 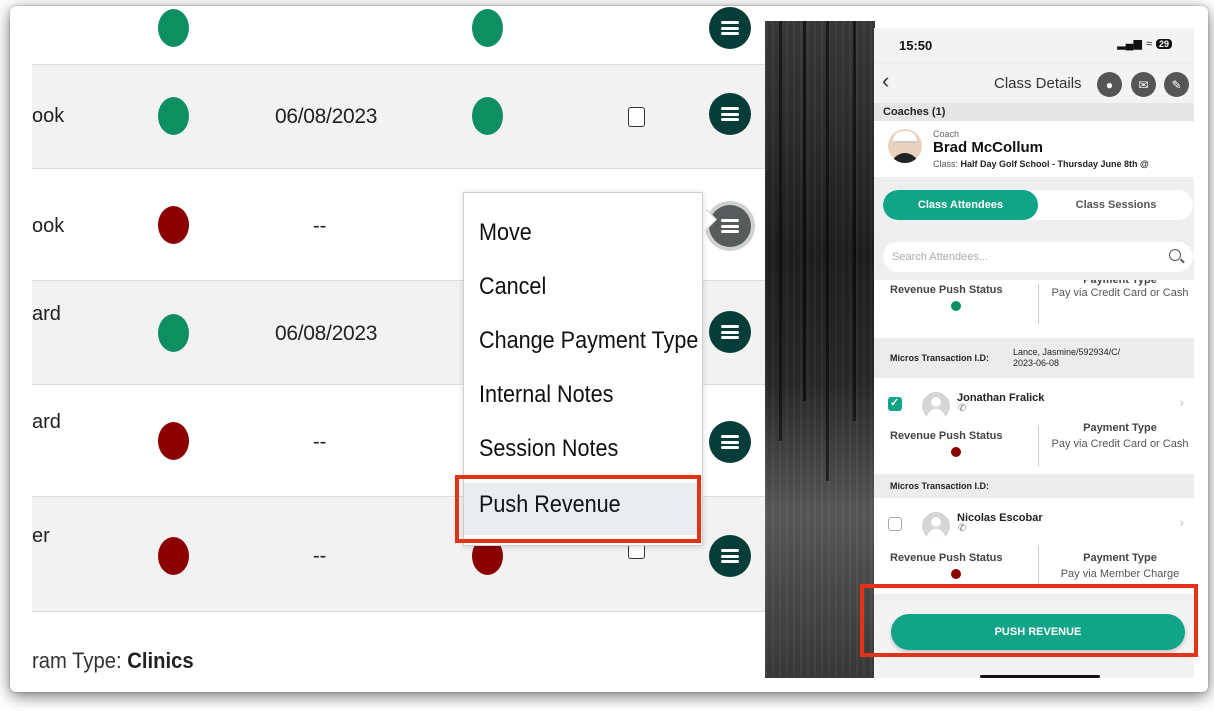 I want to click on tab-class-sessions: Class Sessions, so click(x=1116, y=205).